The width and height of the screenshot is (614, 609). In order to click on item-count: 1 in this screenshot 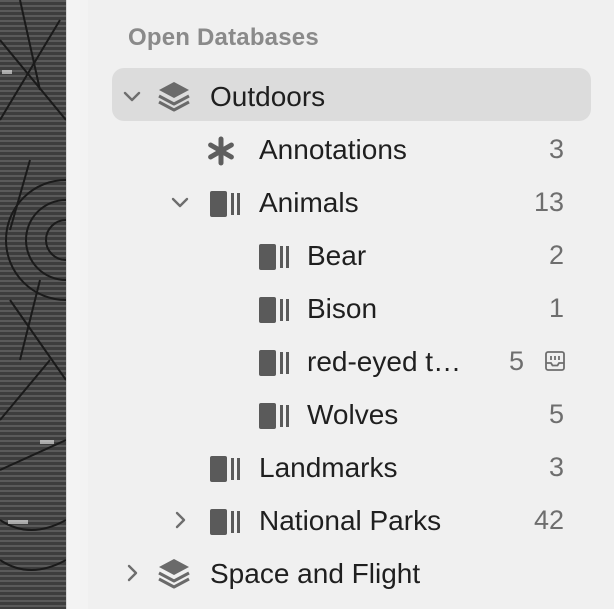, I will do `click(556, 308)`.